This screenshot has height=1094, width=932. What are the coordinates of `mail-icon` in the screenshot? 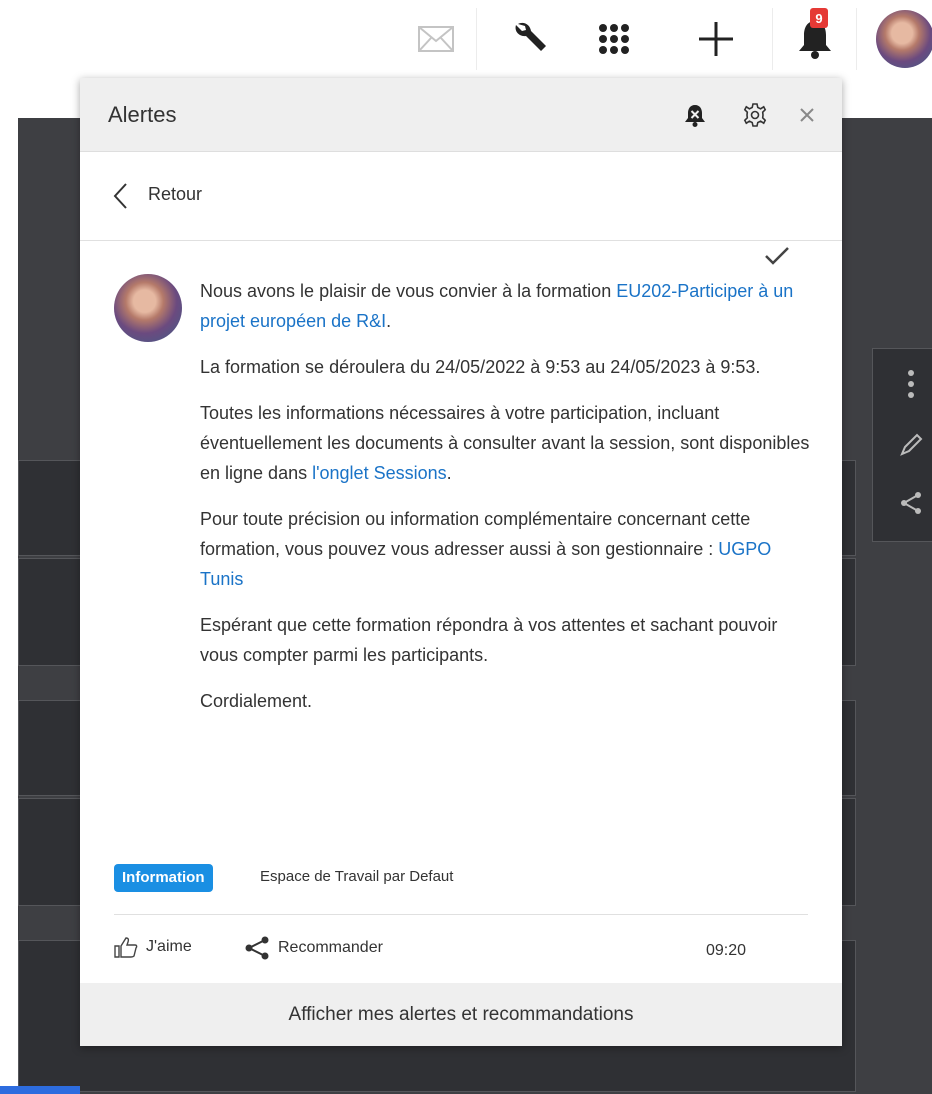 It's located at (436, 39).